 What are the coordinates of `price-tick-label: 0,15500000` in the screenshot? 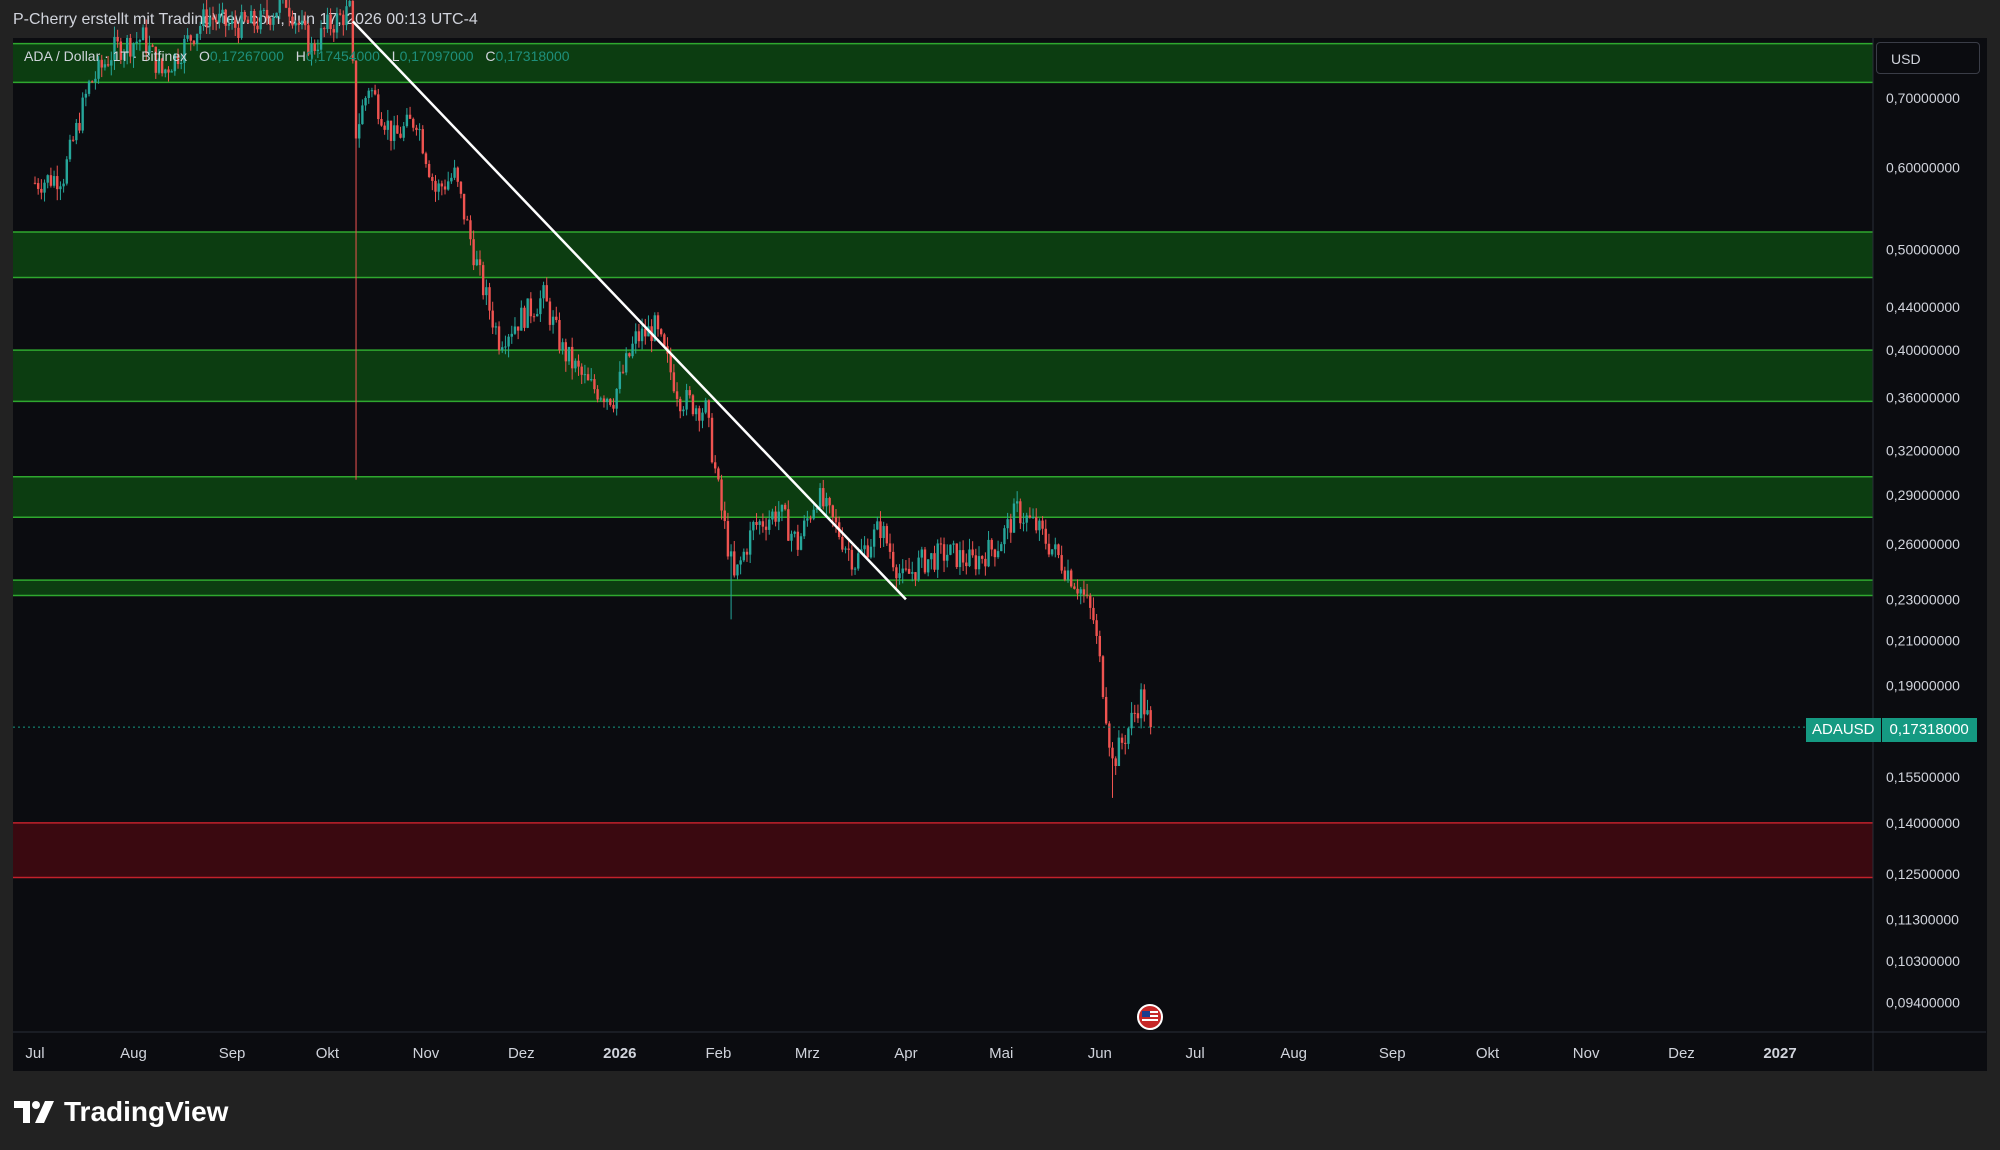 It's located at (1923, 777).